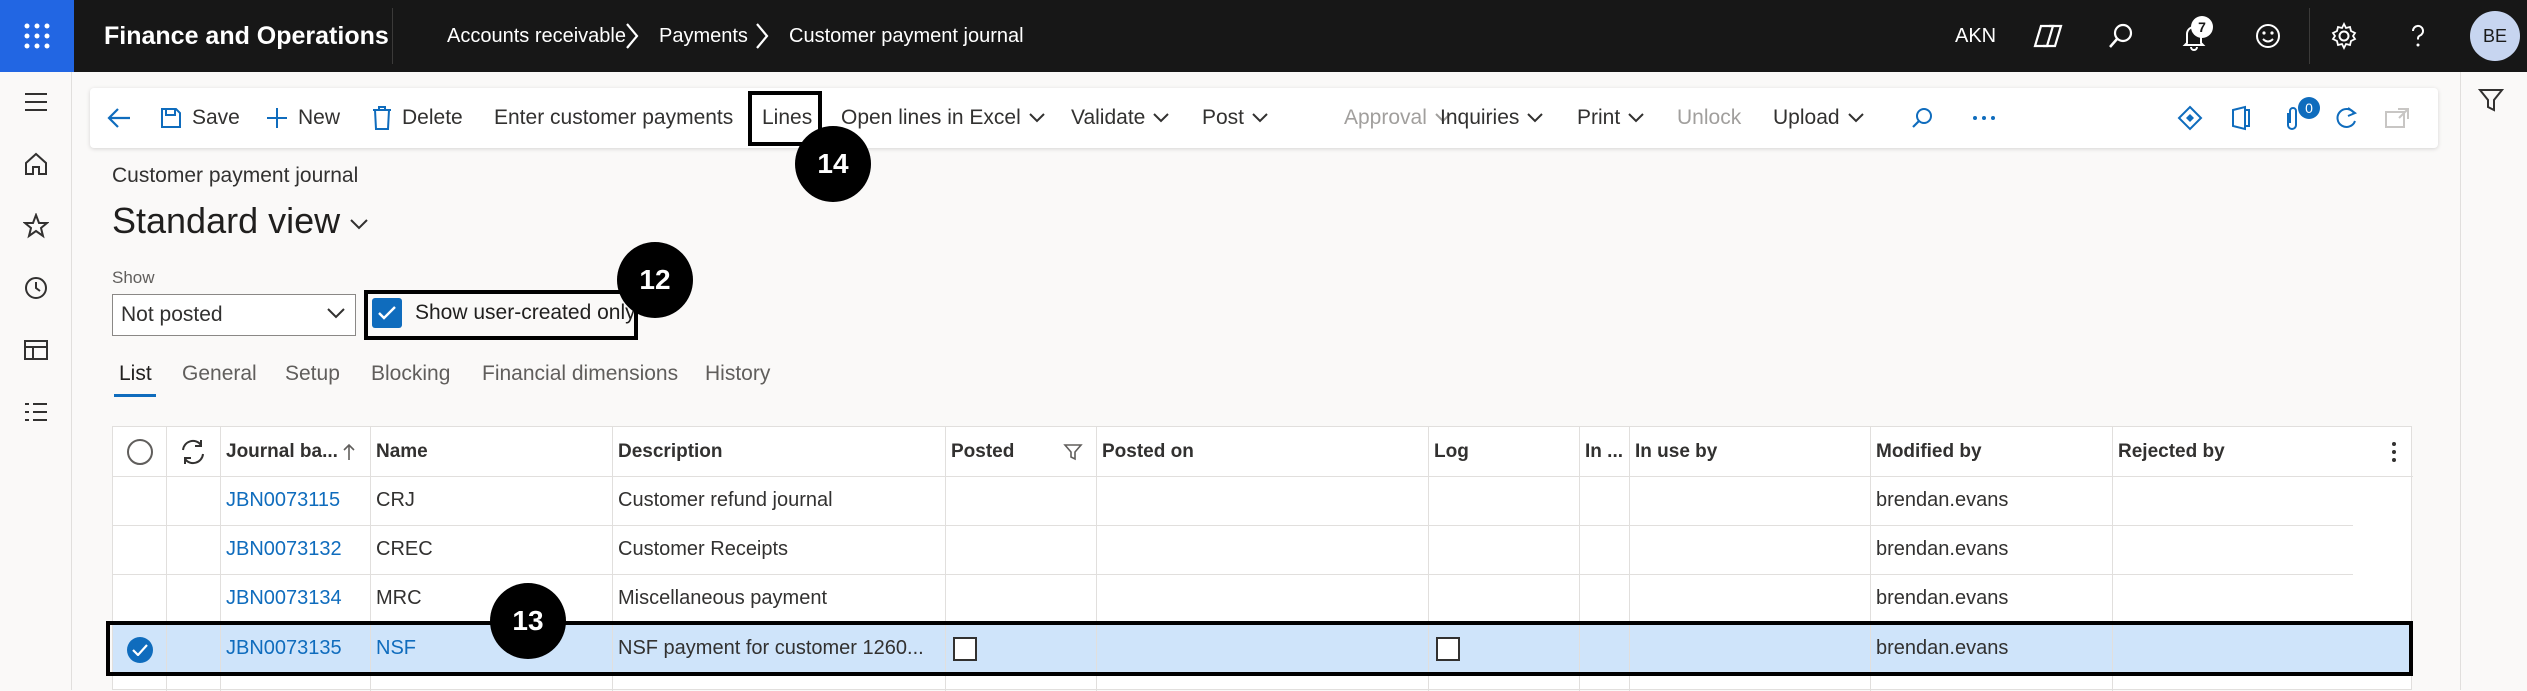  Describe the element at coordinates (2394, 452) in the screenshot. I see `column-options-icon` at that location.